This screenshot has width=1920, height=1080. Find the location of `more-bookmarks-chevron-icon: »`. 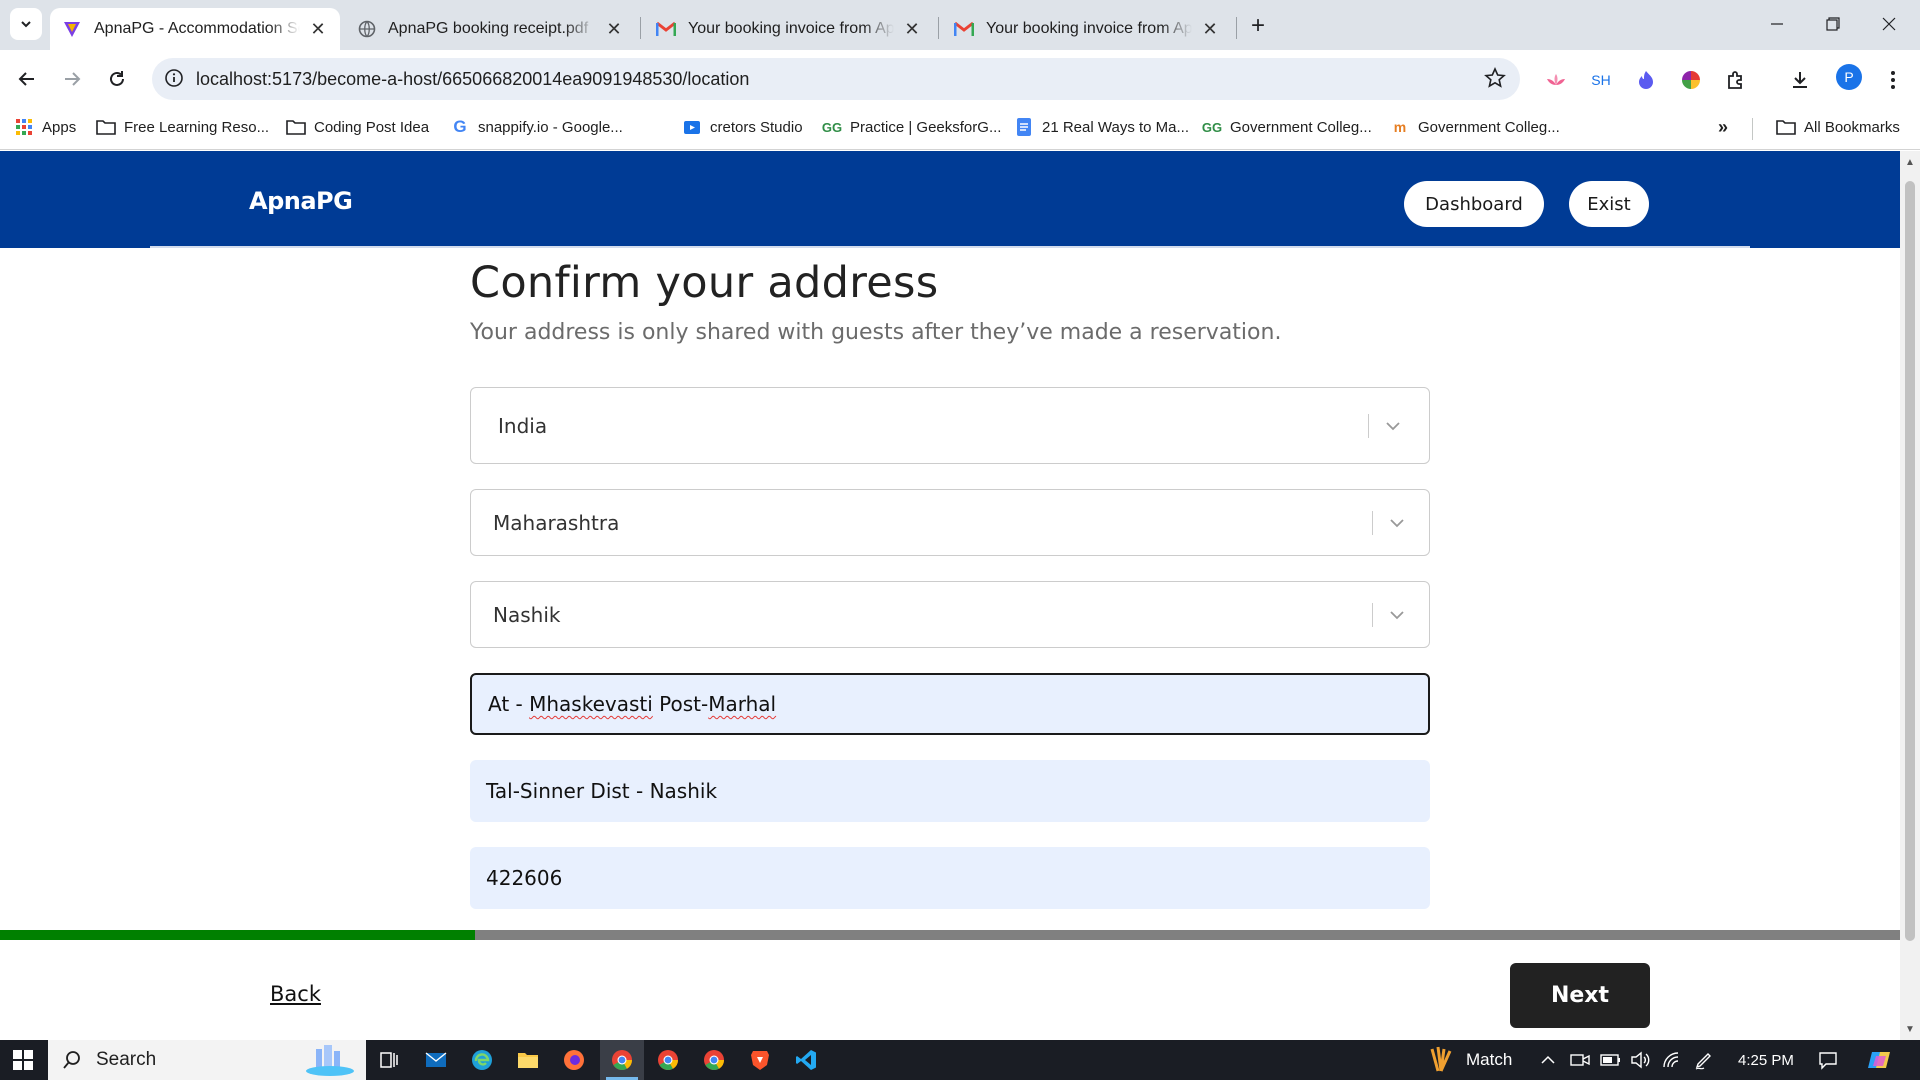

more-bookmarks-chevron-icon: » is located at coordinates (1723, 127).